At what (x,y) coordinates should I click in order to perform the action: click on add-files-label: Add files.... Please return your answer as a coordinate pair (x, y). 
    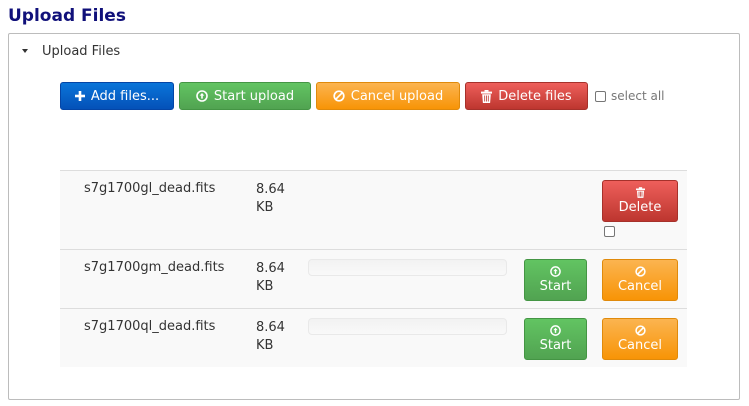
    Looking at the image, I should click on (125, 96).